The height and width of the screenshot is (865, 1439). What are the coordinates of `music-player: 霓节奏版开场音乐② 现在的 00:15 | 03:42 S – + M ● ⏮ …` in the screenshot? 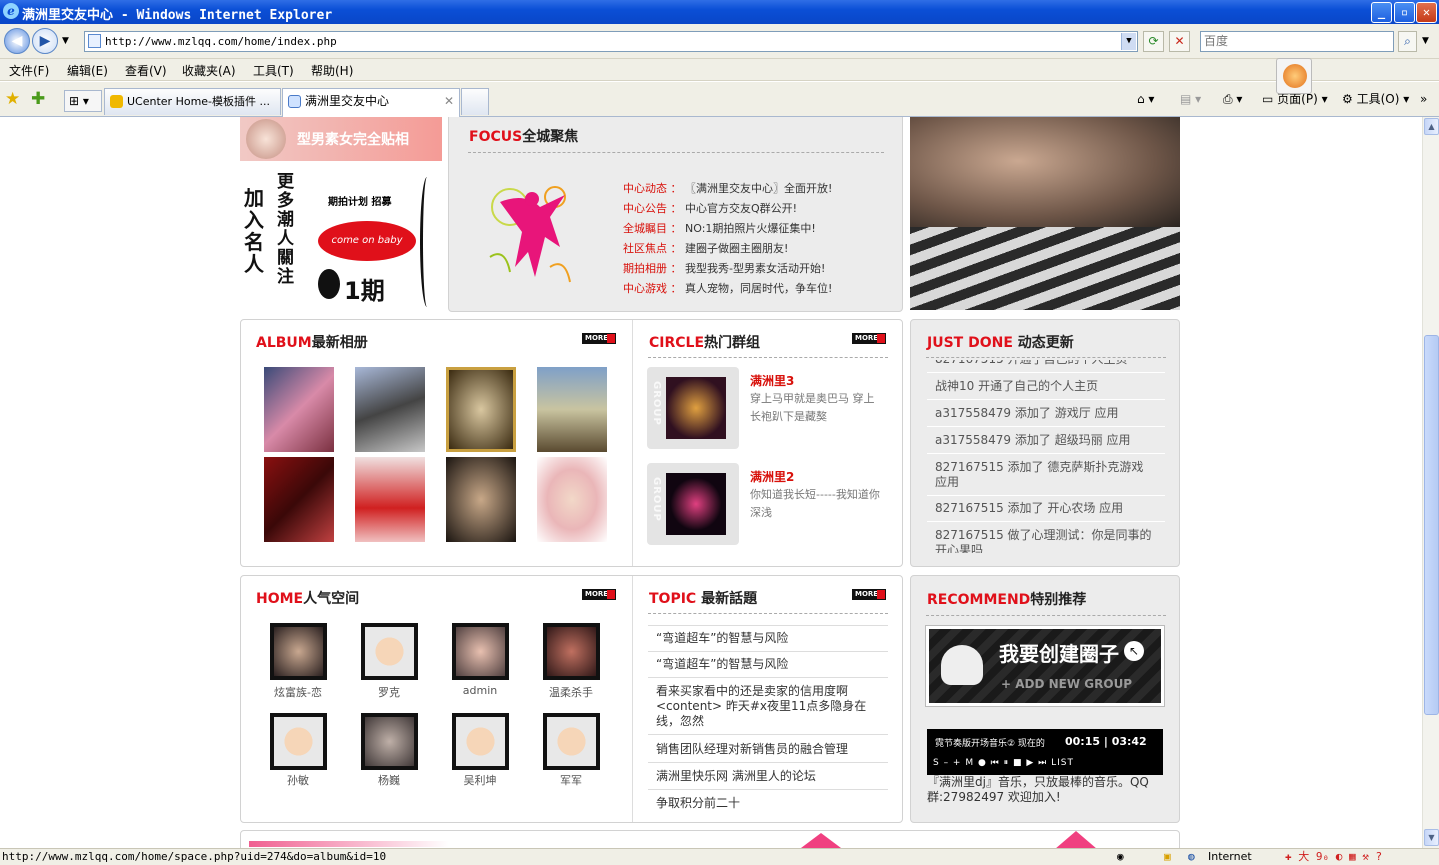 It's located at (1045, 752).